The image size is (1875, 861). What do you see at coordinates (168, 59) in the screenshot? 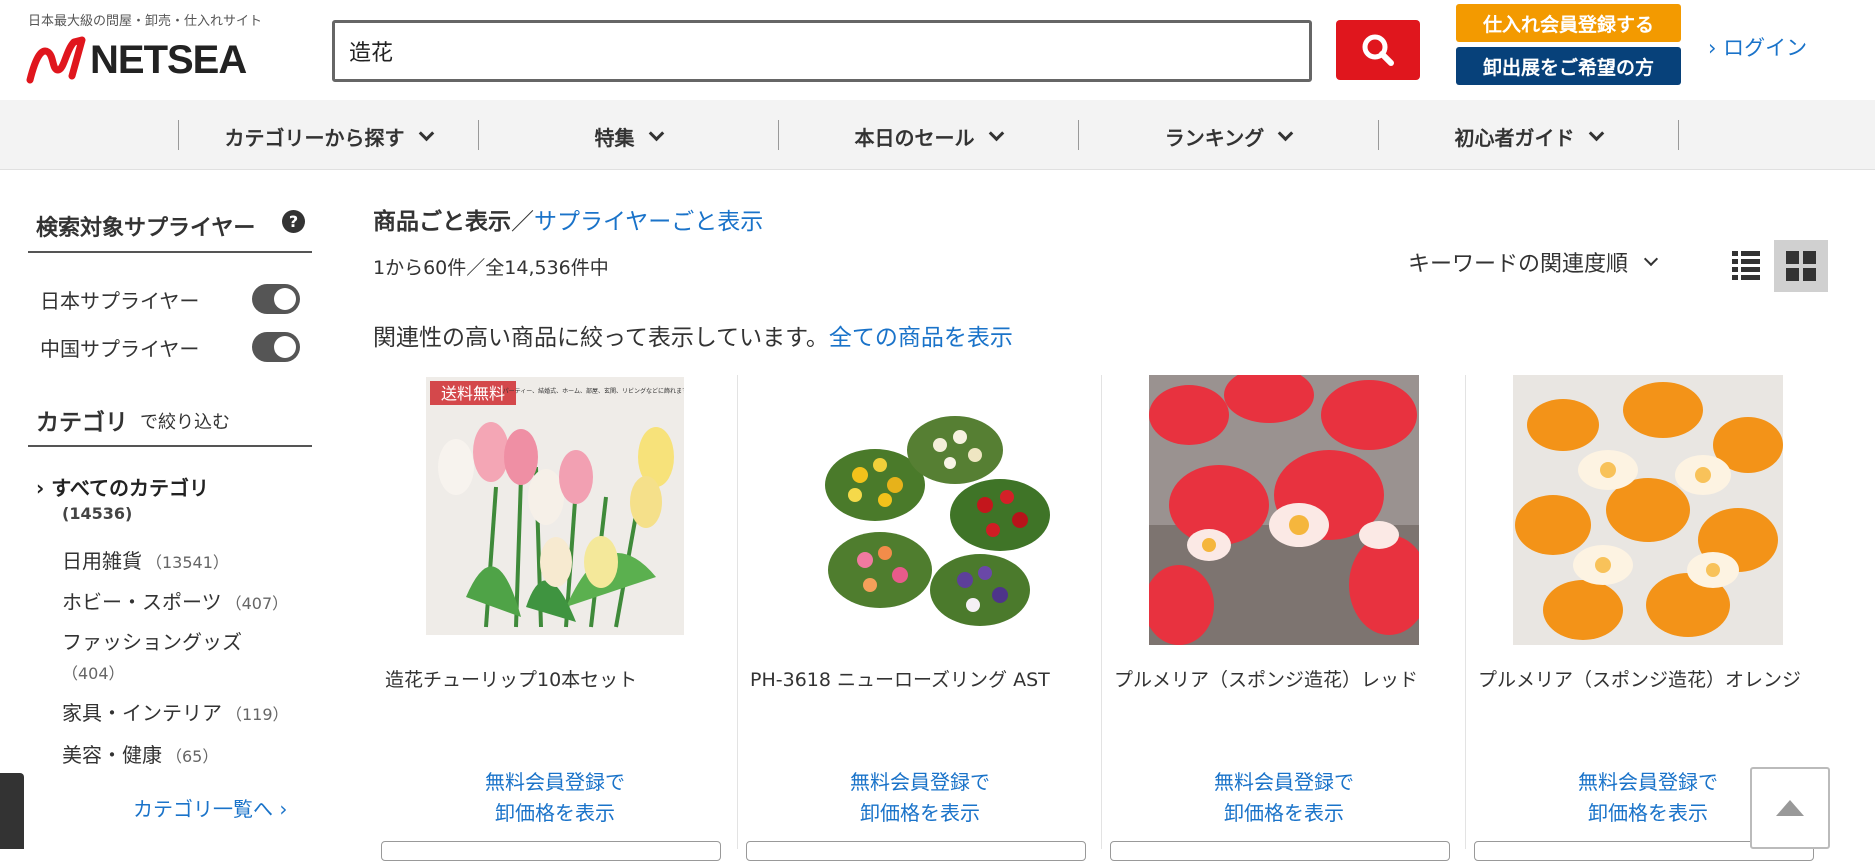
I see `logo-text: NETSEA` at bounding box center [168, 59].